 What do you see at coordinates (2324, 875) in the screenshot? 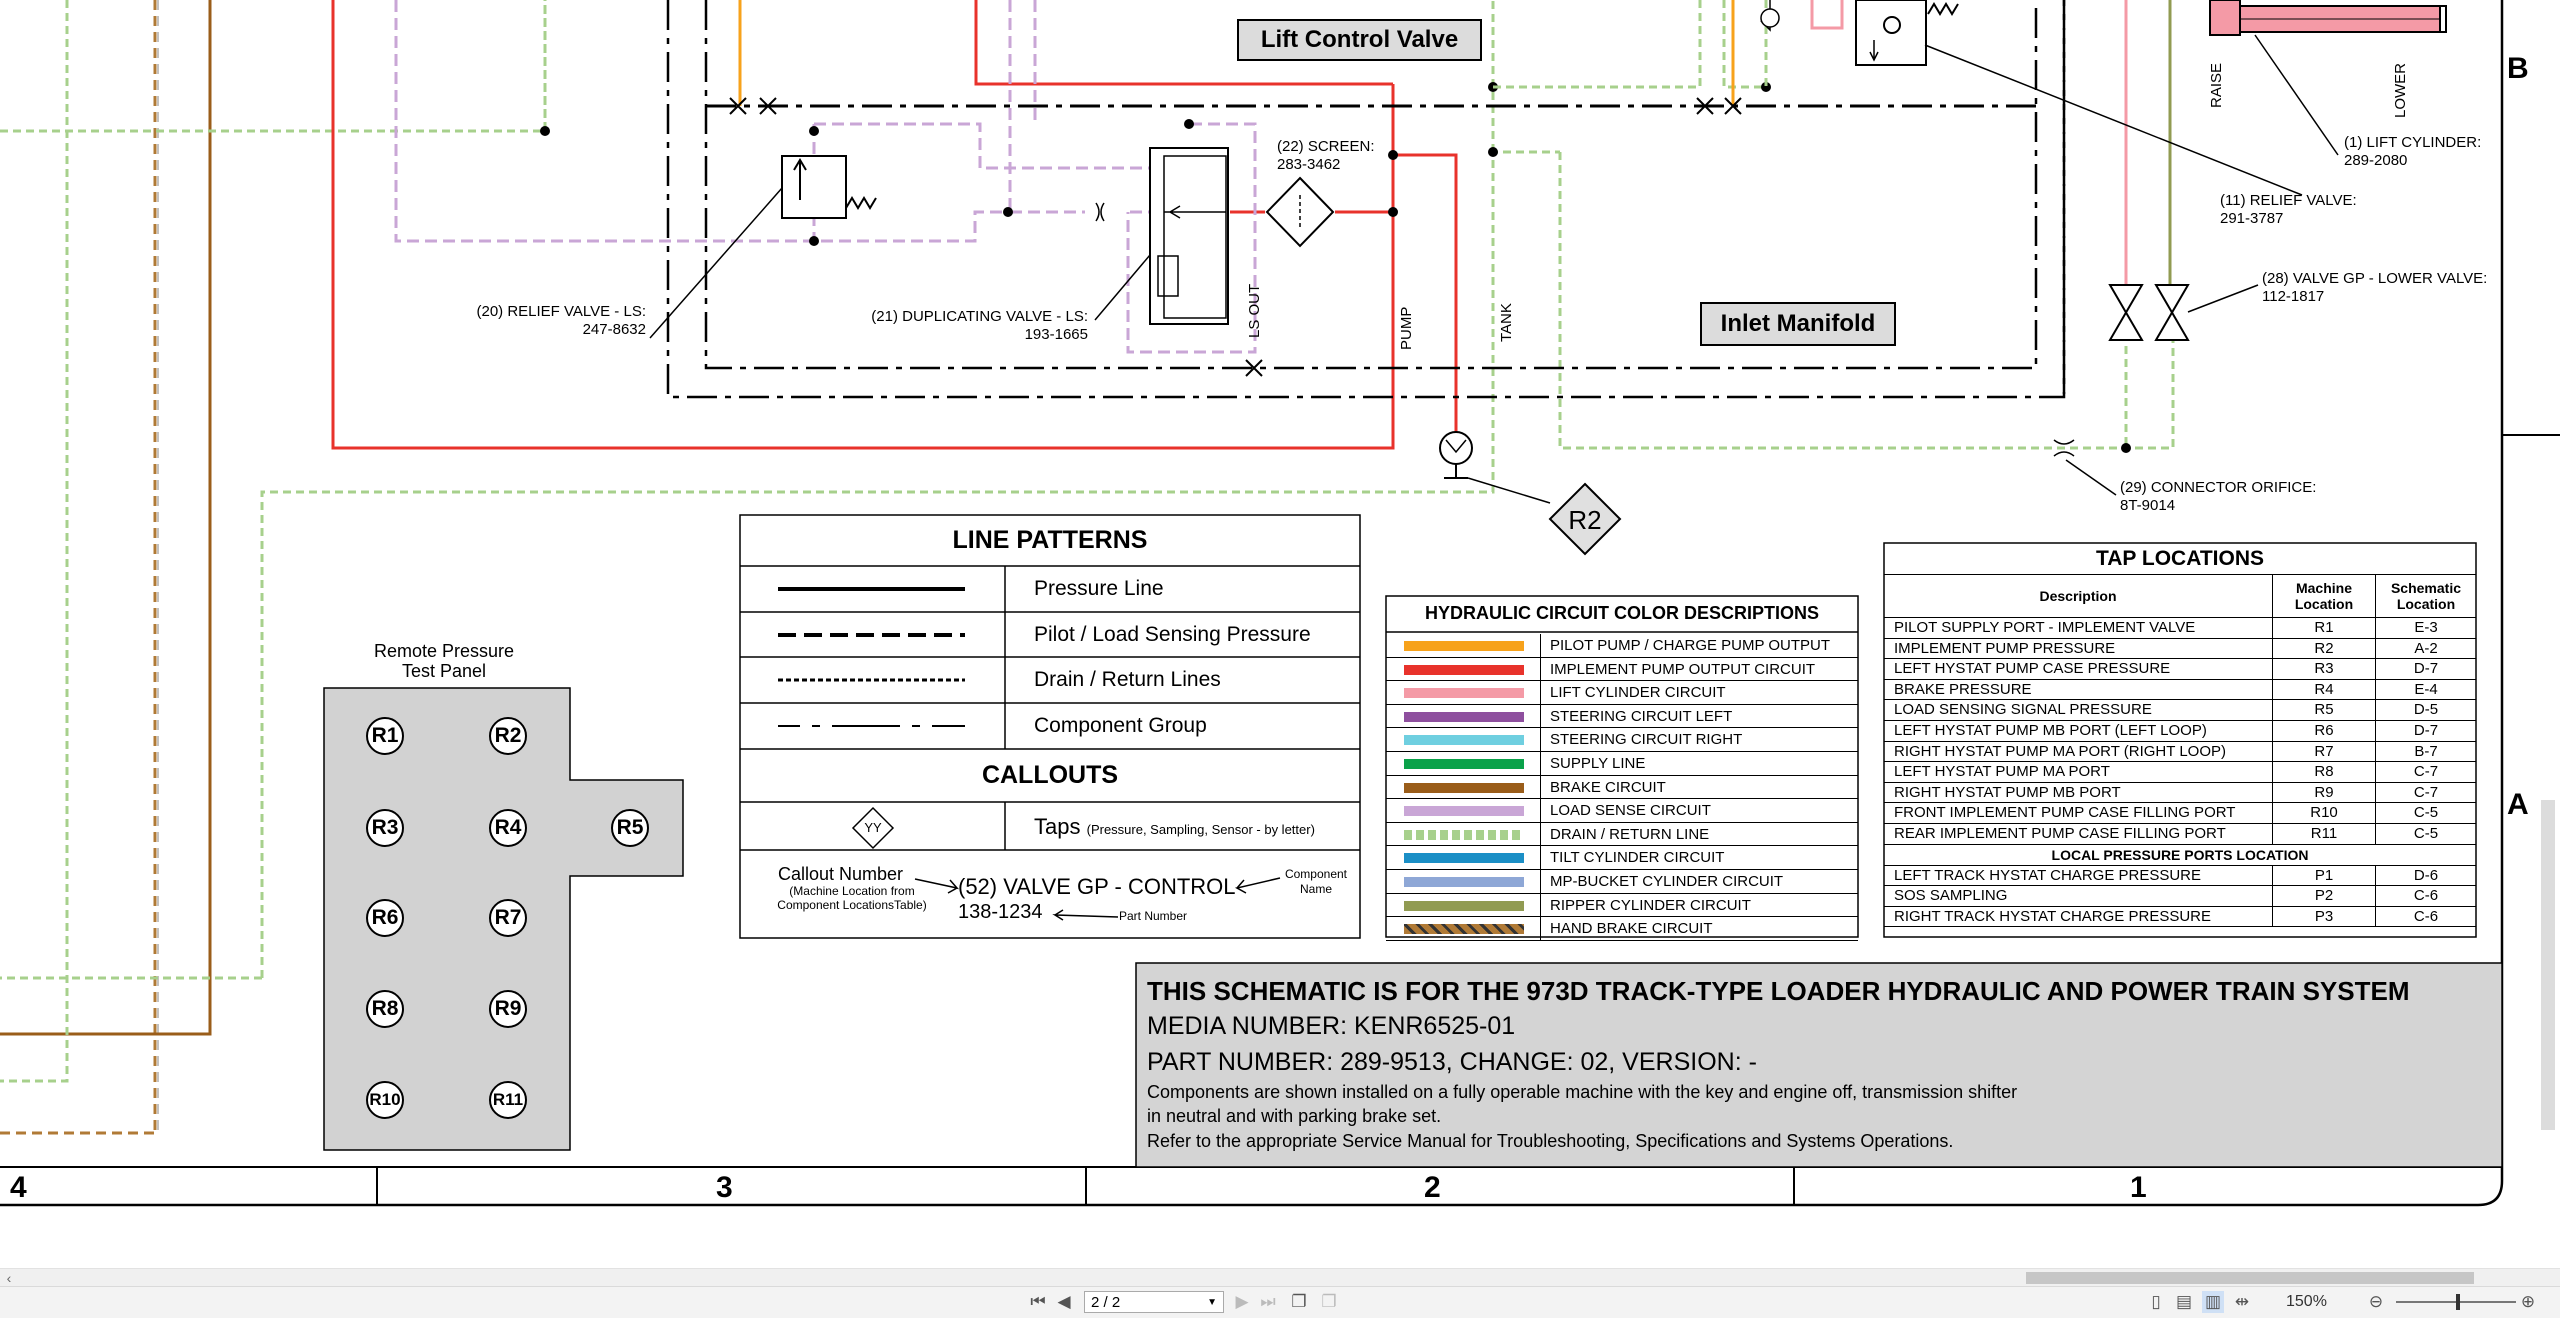
I see `table-cell: P1` at bounding box center [2324, 875].